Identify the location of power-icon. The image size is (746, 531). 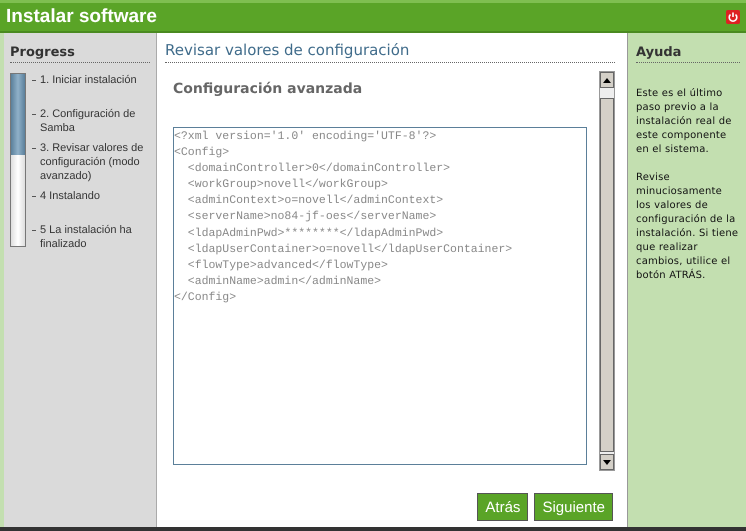
(733, 17).